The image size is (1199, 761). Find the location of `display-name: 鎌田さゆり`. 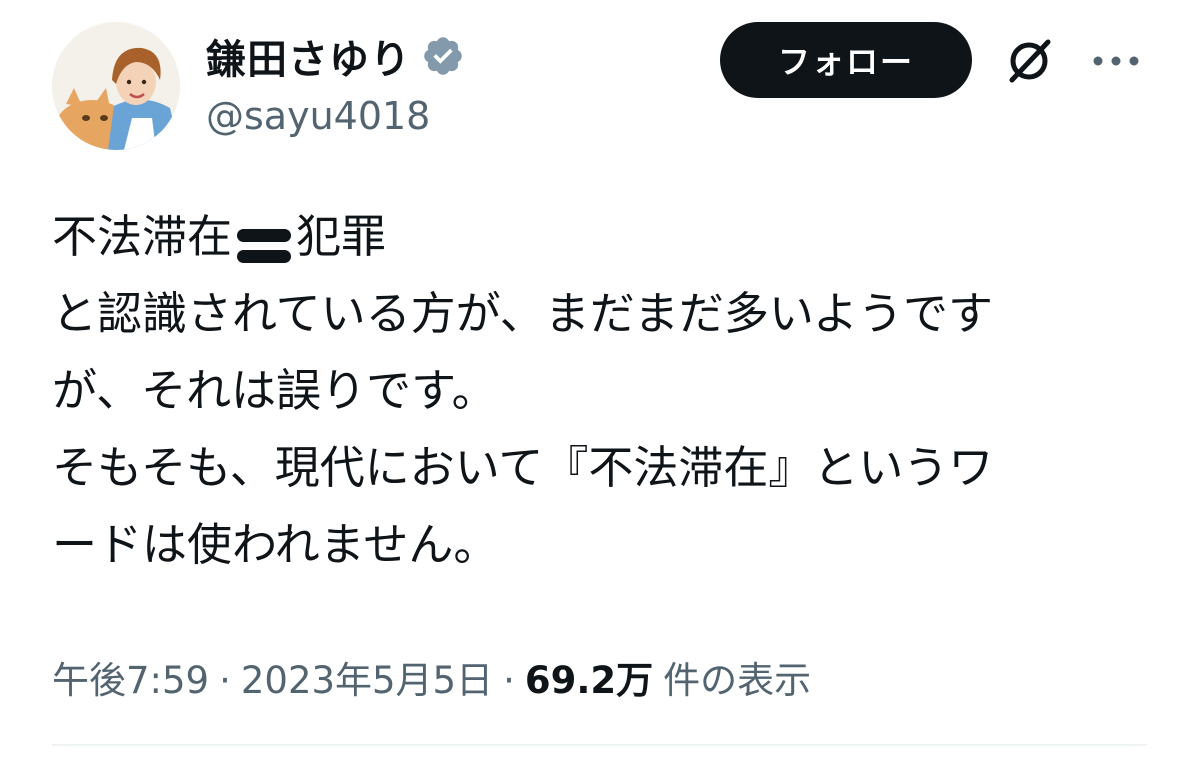

display-name: 鎌田さゆり is located at coordinates (308, 56).